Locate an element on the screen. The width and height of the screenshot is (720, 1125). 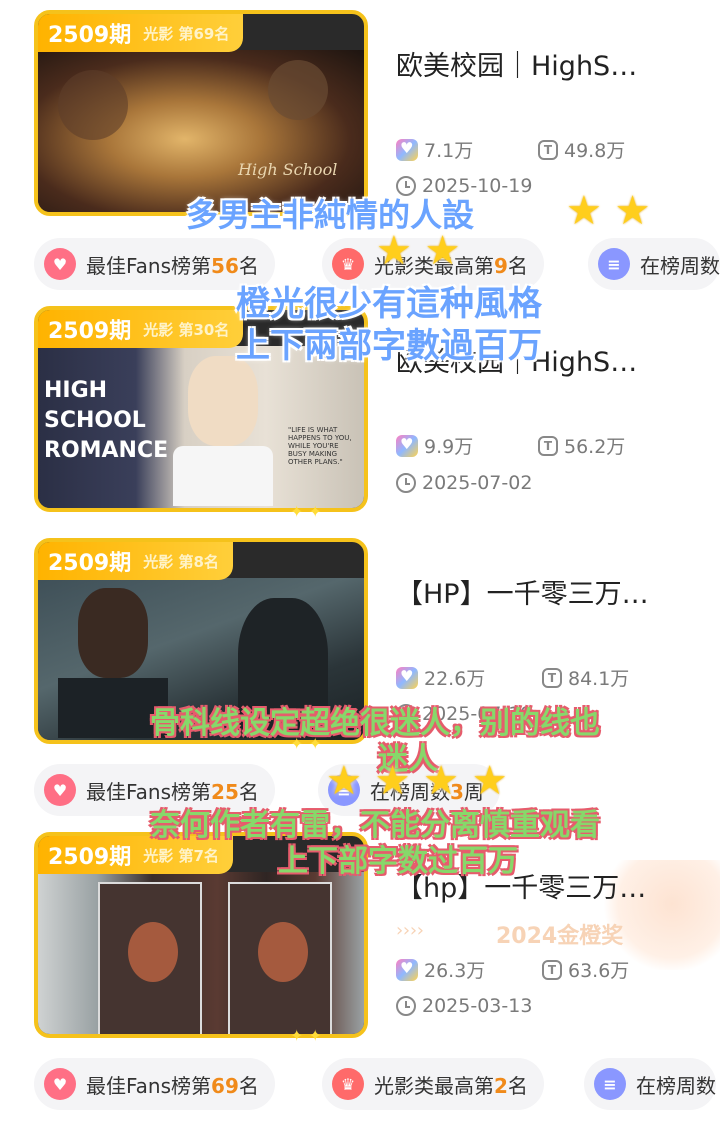
issue-rank: 光影 第30名 is located at coordinates (186, 329).